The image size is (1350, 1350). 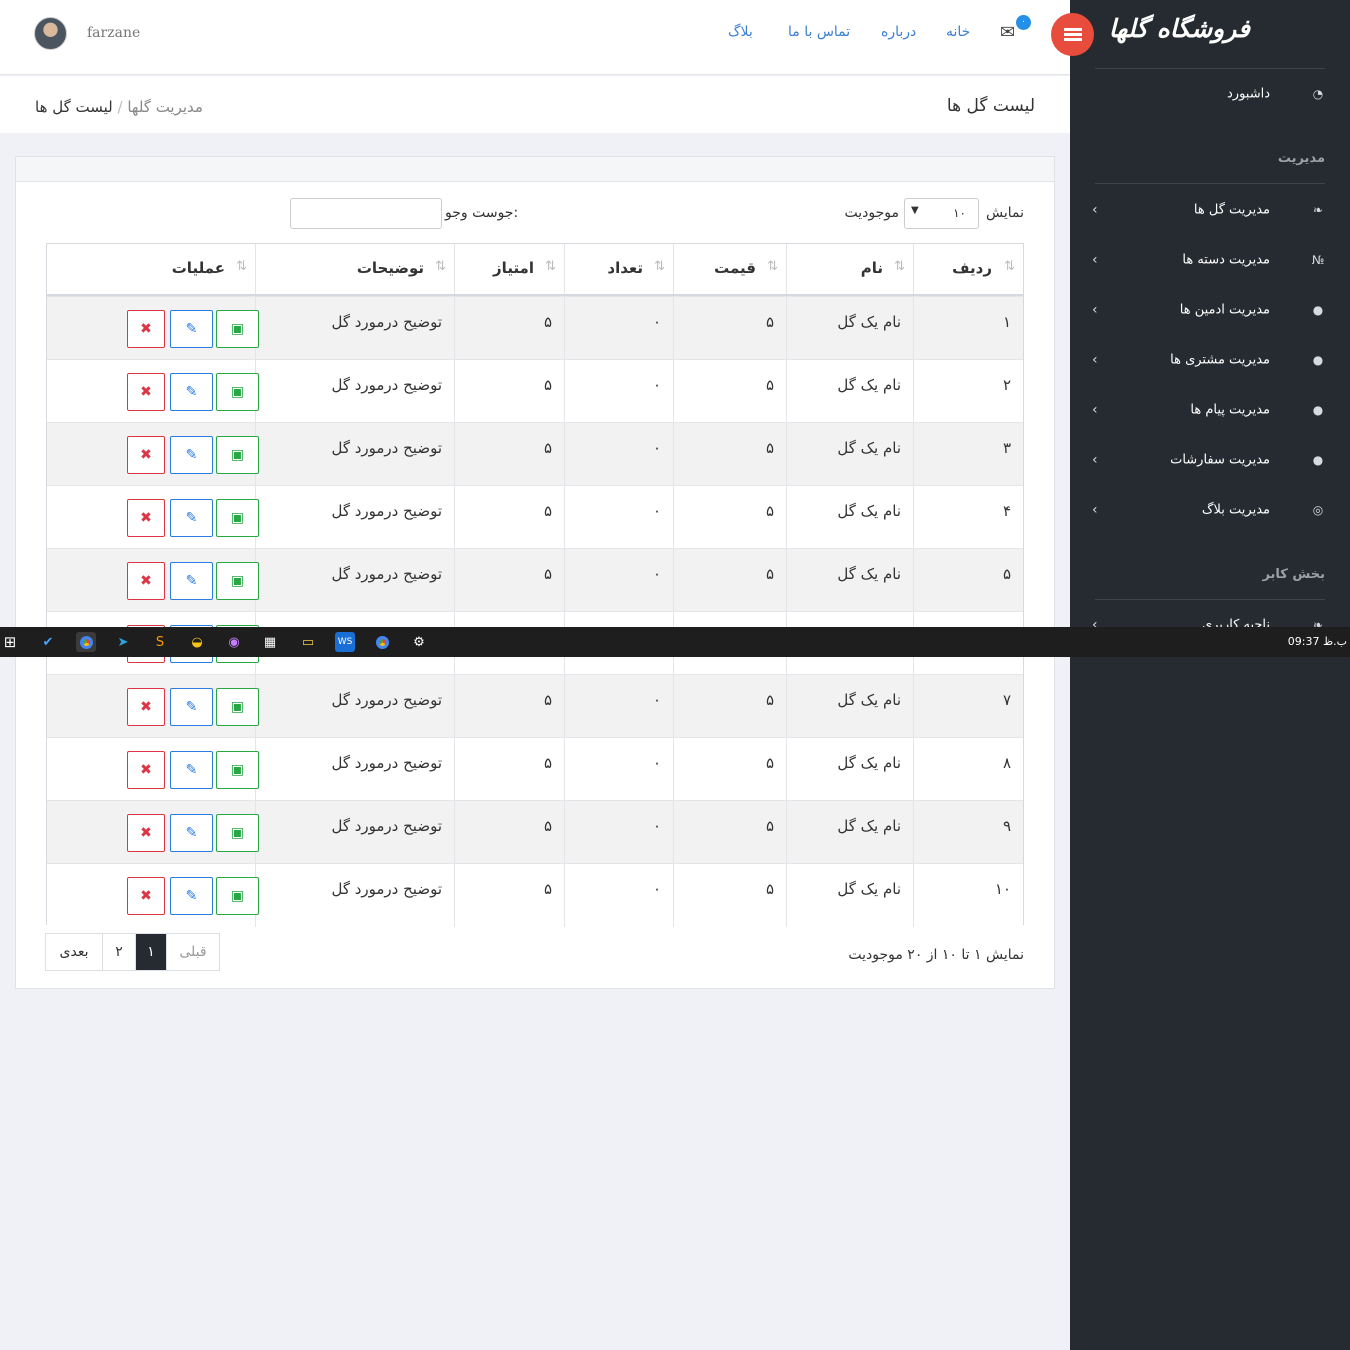 What do you see at coordinates (354, 269) in the screenshot?
I see `header-col-description: توضیحات ⇅` at bounding box center [354, 269].